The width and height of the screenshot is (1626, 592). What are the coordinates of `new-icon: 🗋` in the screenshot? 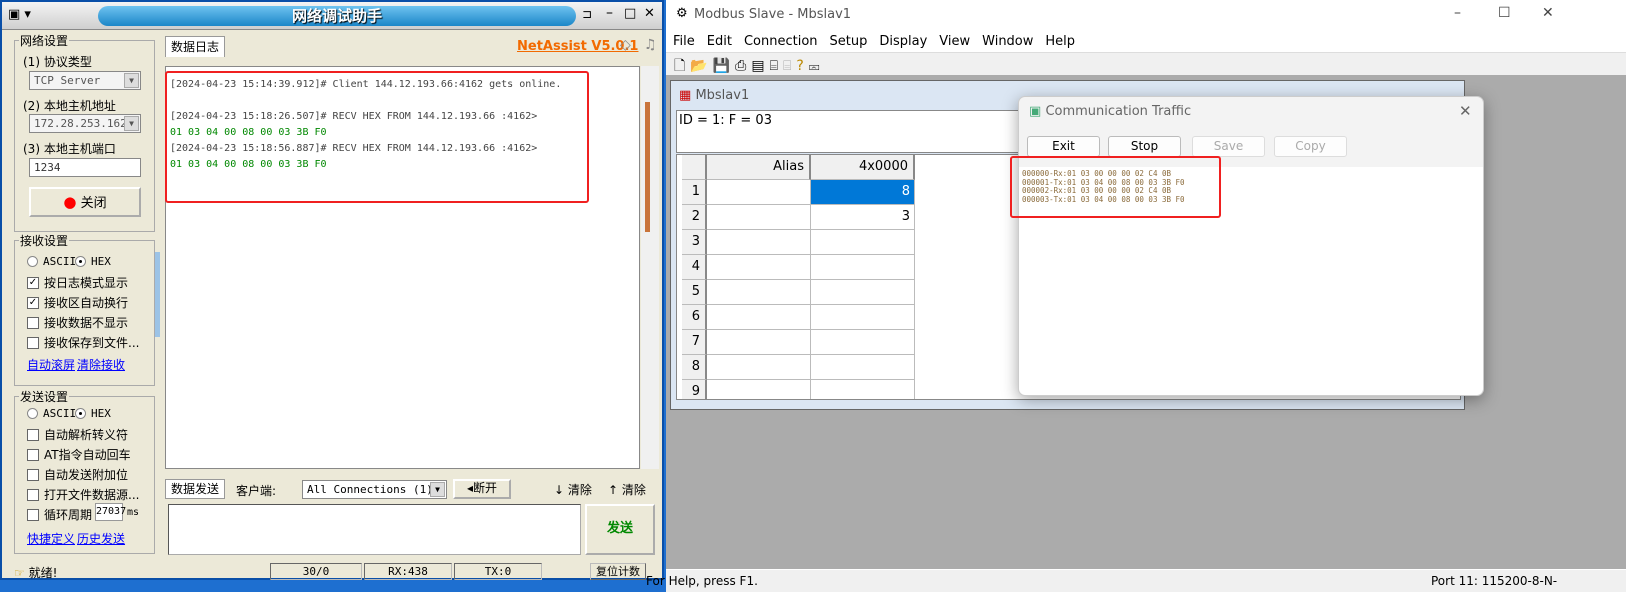 It's located at (682, 66).